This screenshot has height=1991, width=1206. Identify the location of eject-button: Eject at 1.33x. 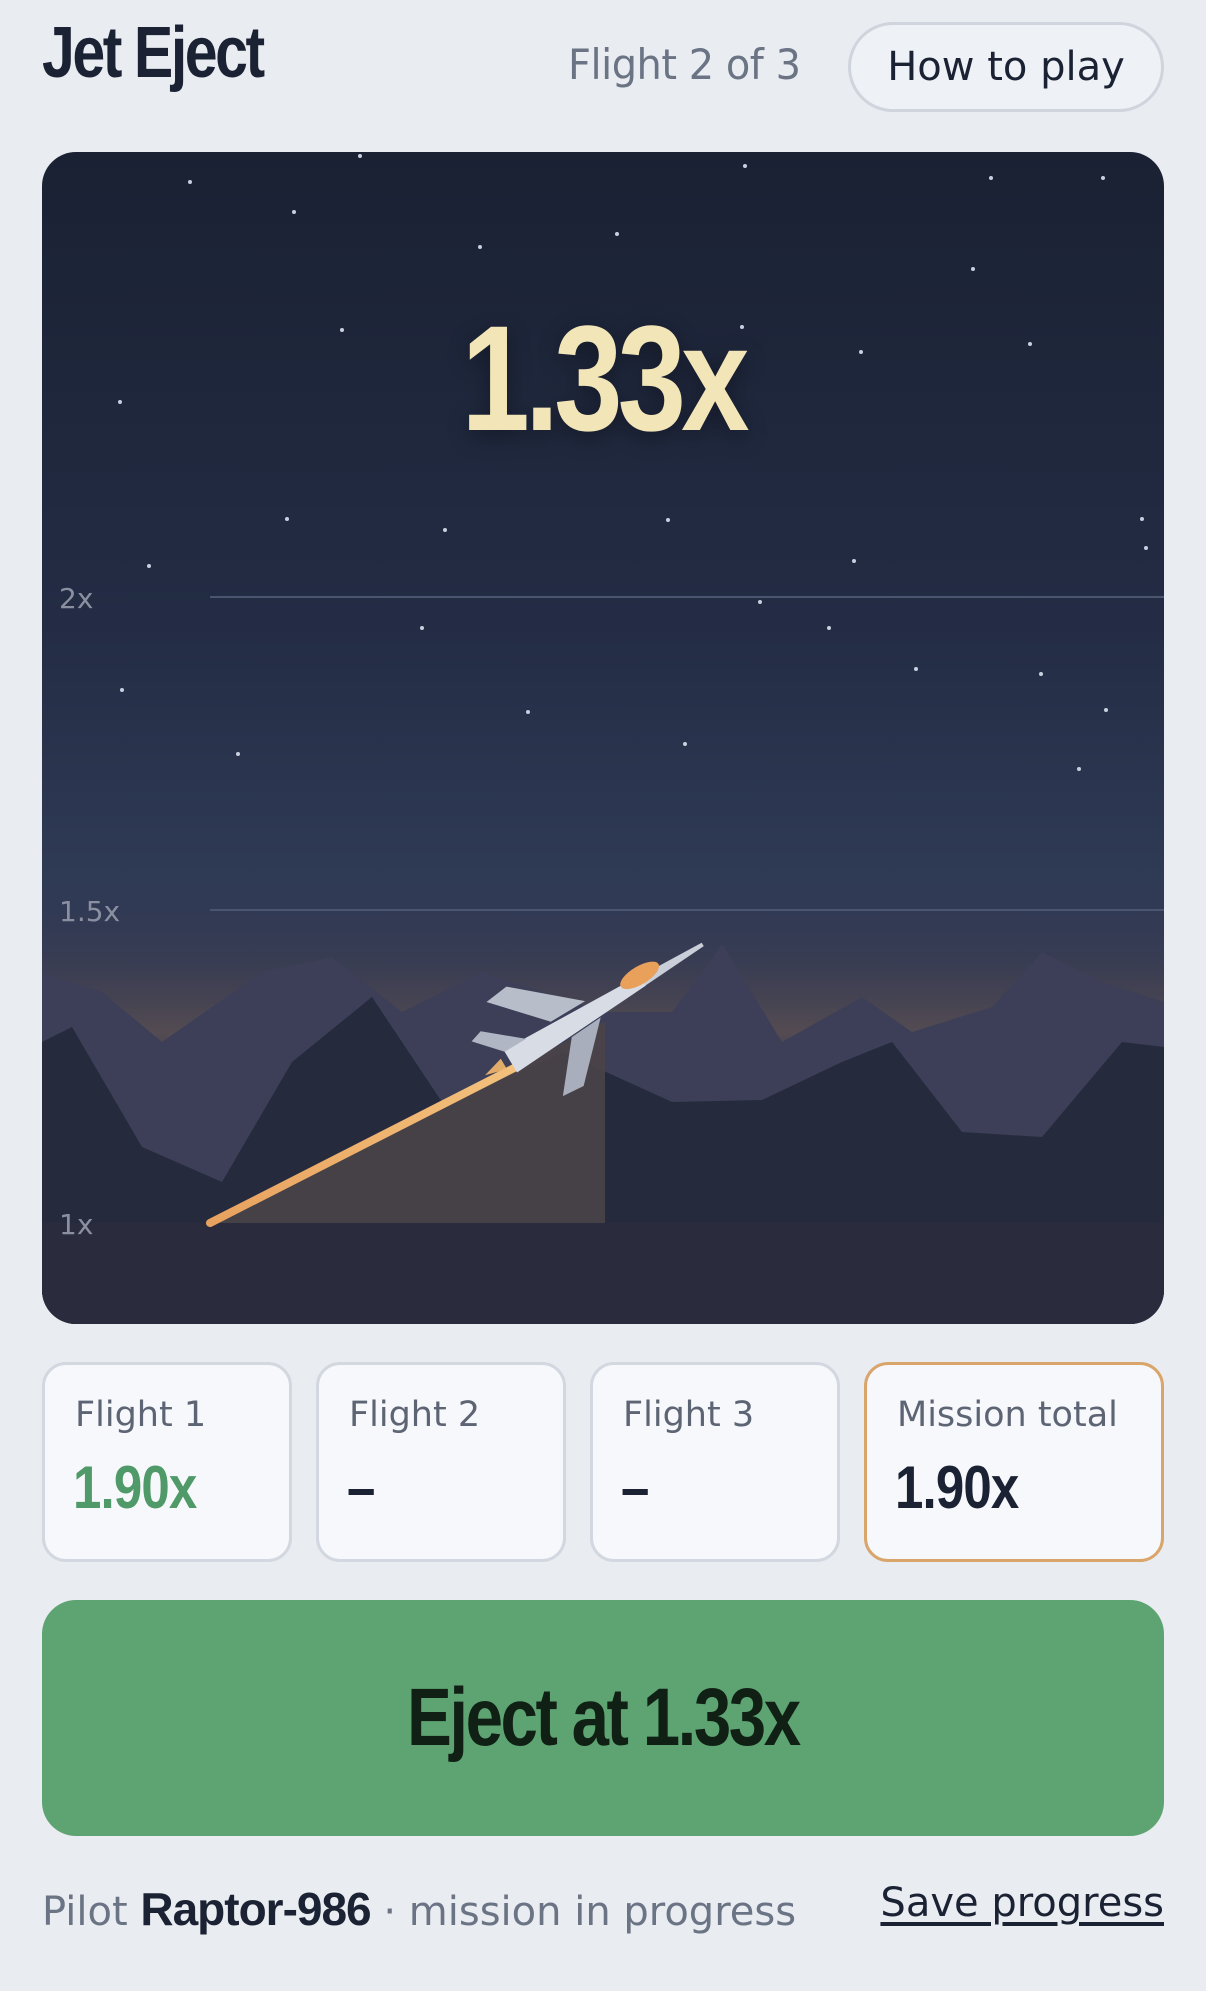
(603, 1718).